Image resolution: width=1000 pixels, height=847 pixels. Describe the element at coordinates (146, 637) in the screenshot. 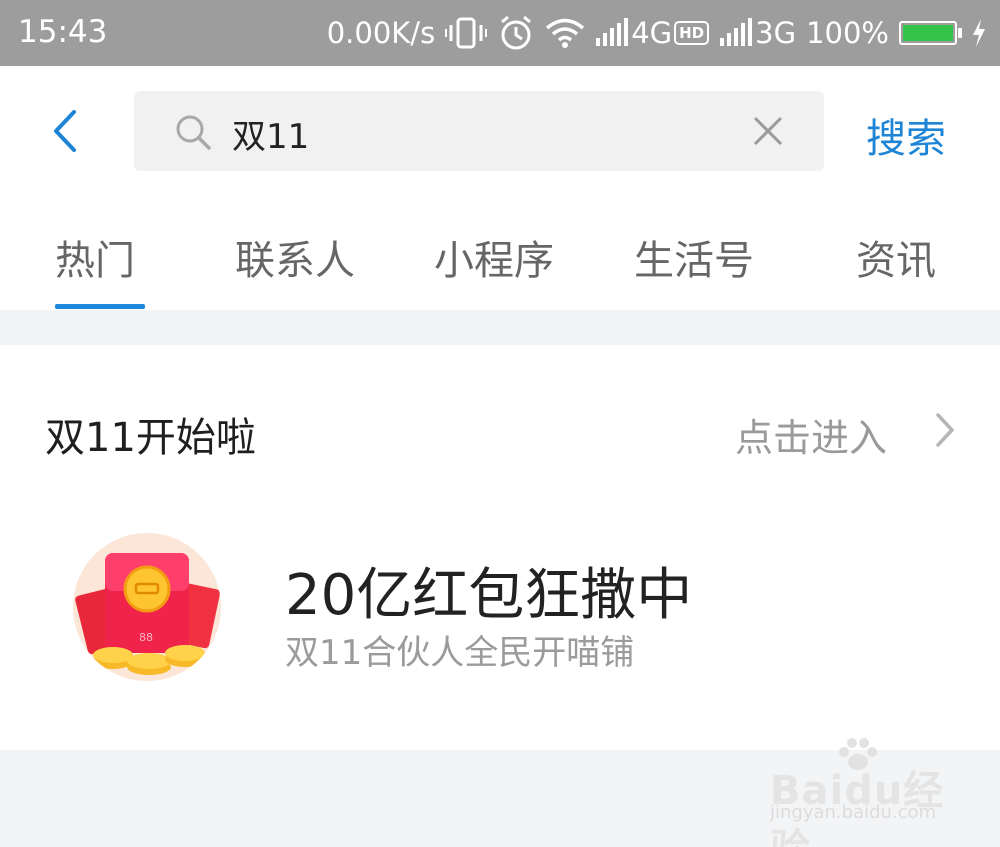

I see `svg-text: 88` at that location.